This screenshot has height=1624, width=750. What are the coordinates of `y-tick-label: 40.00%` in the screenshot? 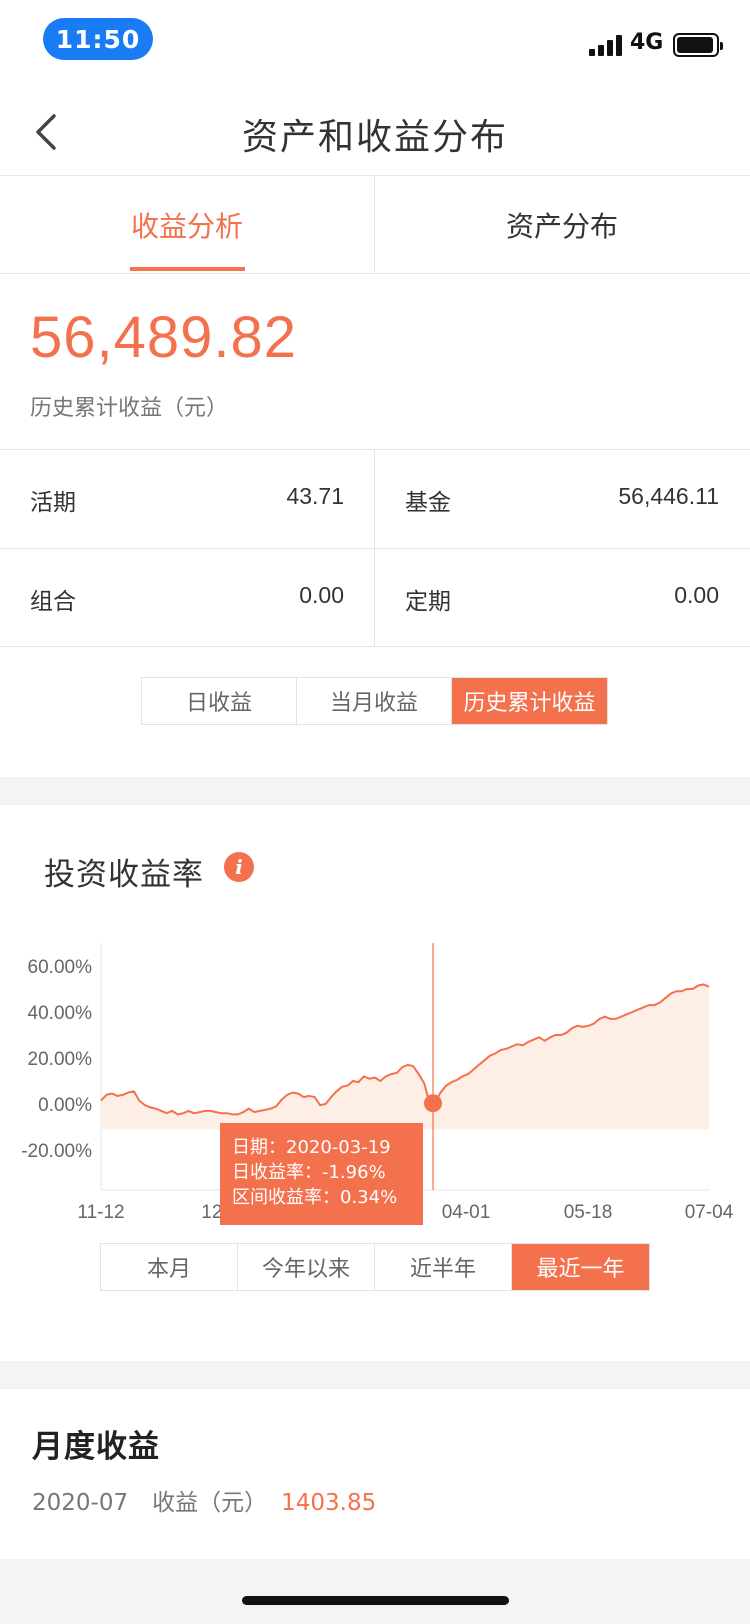 It's located at (60, 1013).